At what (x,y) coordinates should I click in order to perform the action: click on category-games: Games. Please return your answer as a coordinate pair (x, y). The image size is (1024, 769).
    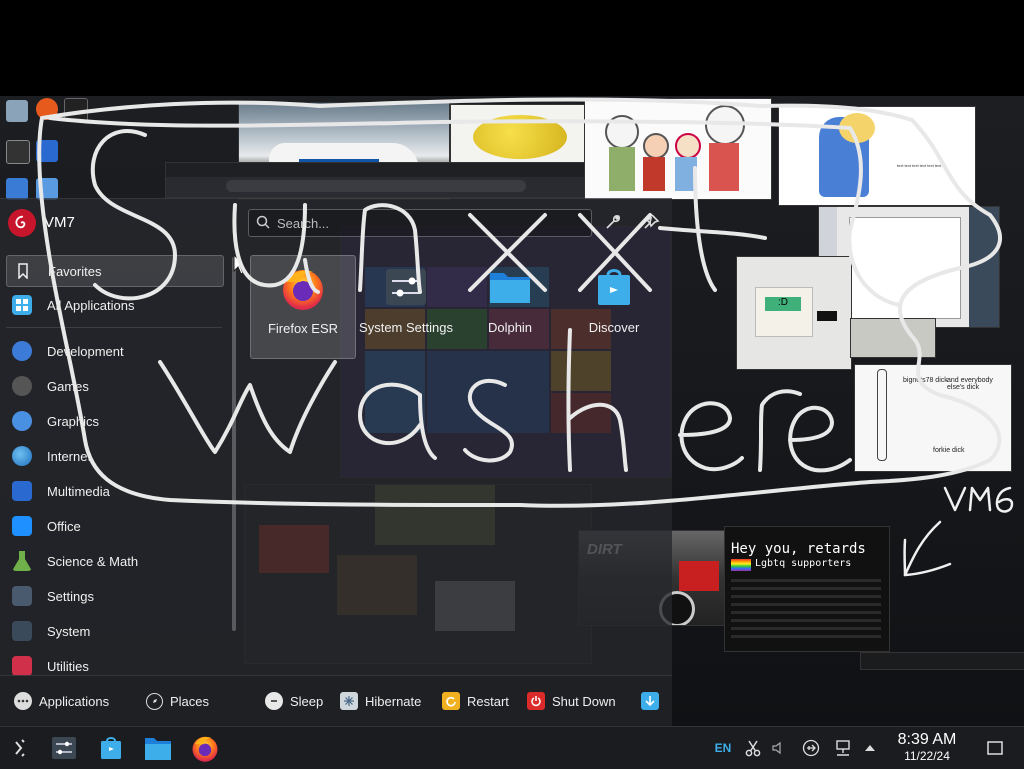
    Looking at the image, I should click on (114, 386).